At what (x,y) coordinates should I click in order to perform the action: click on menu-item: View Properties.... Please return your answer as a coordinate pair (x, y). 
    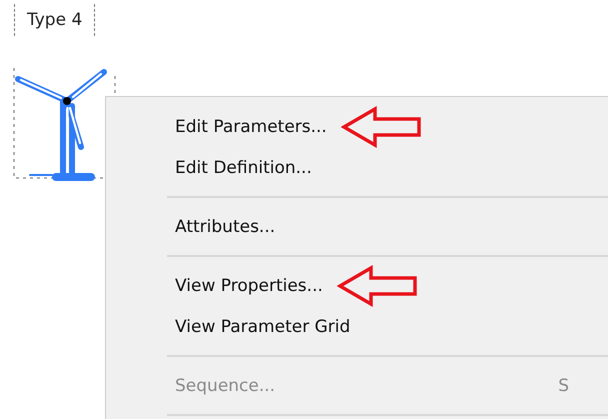
    Looking at the image, I should click on (357, 285).